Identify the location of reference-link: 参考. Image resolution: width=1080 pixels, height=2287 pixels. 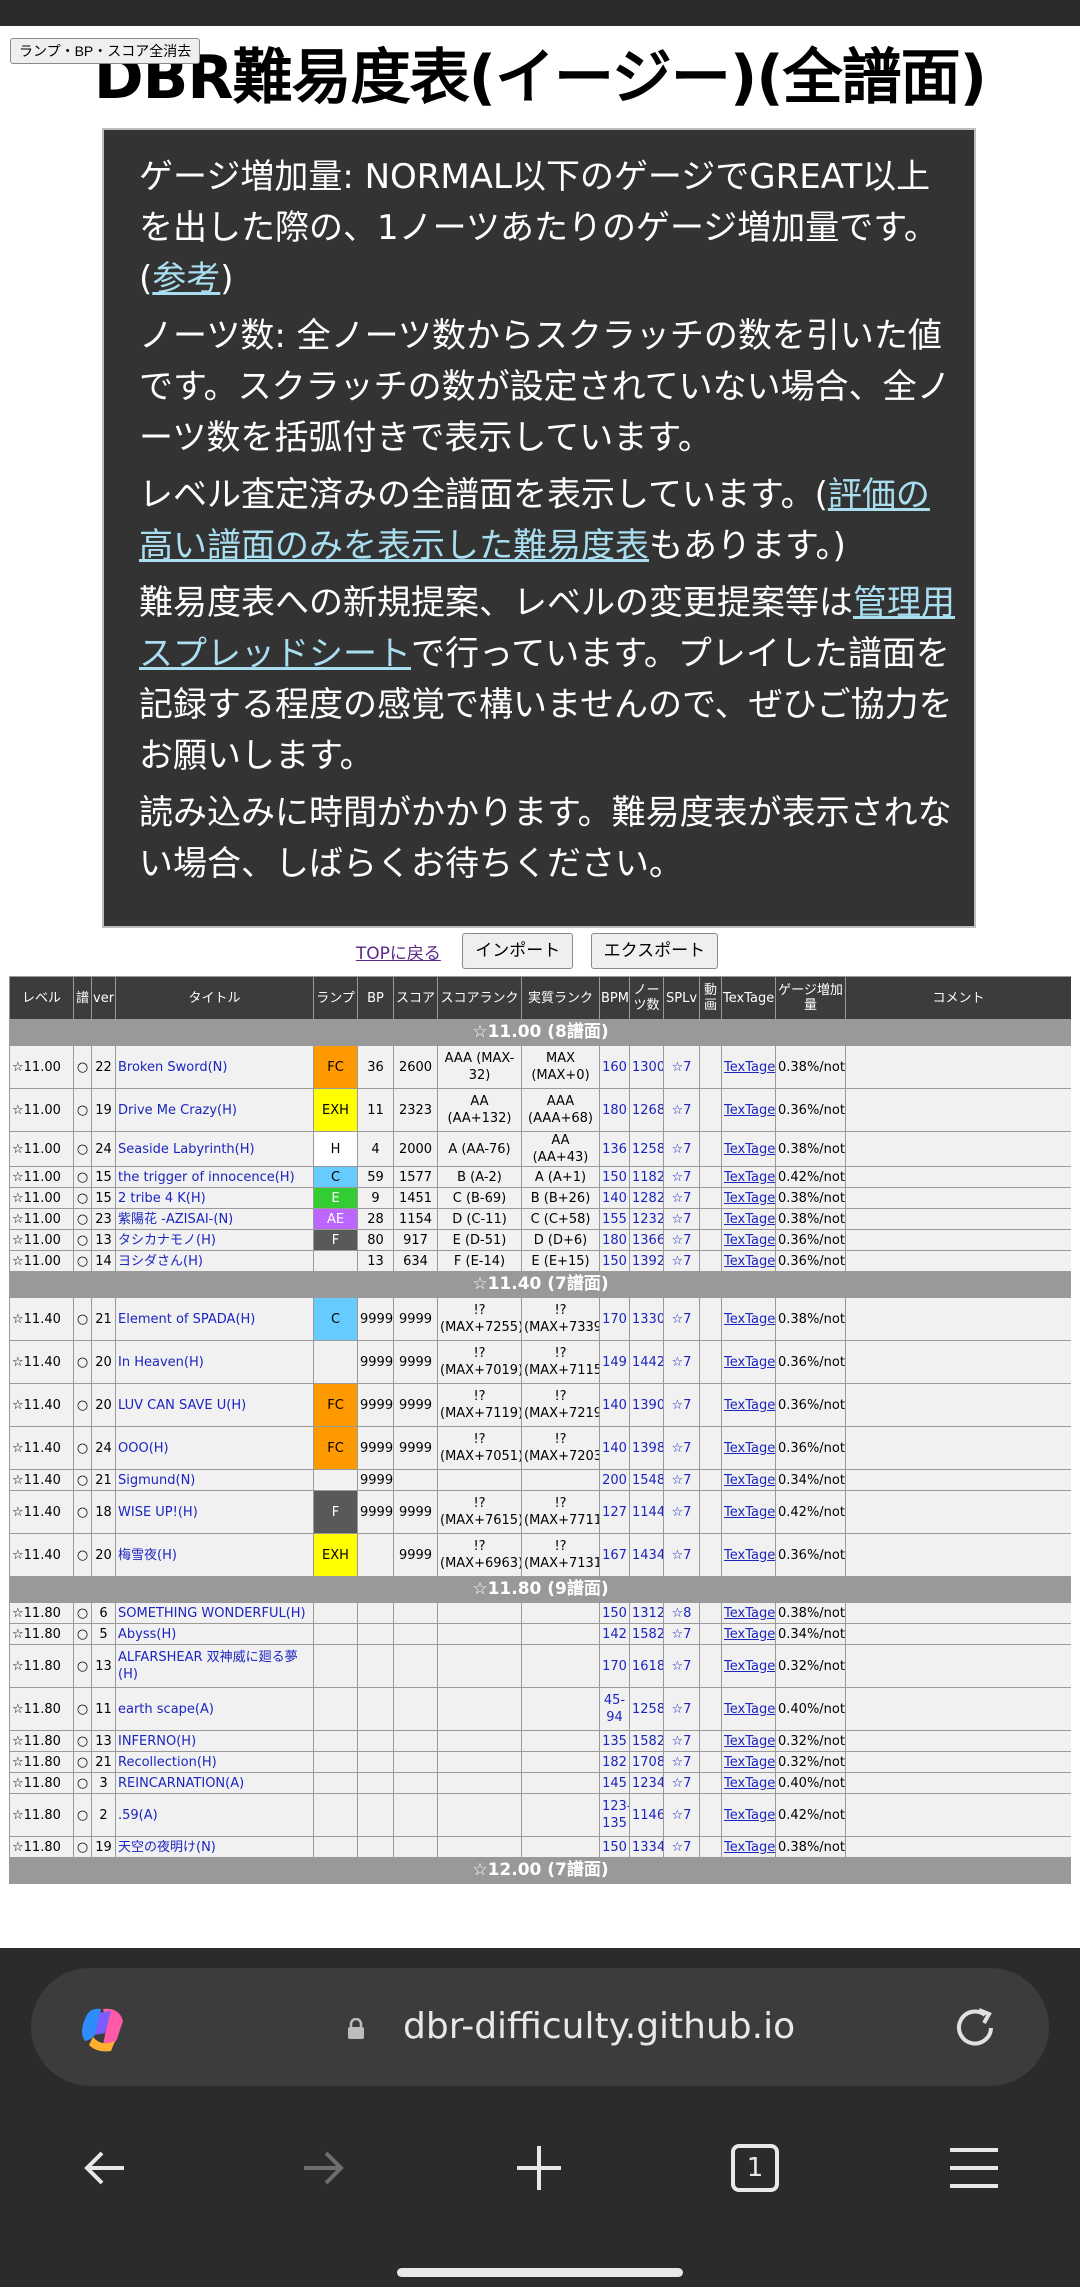
(186, 279).